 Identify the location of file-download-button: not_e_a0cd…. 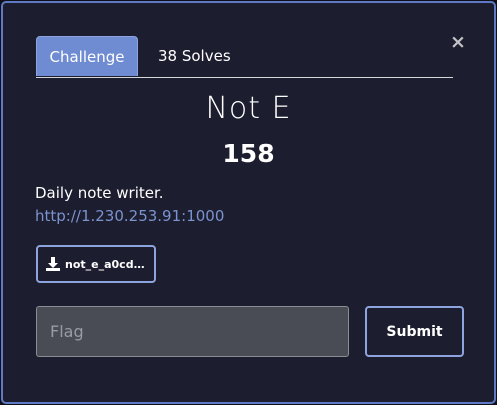
(96, 264).